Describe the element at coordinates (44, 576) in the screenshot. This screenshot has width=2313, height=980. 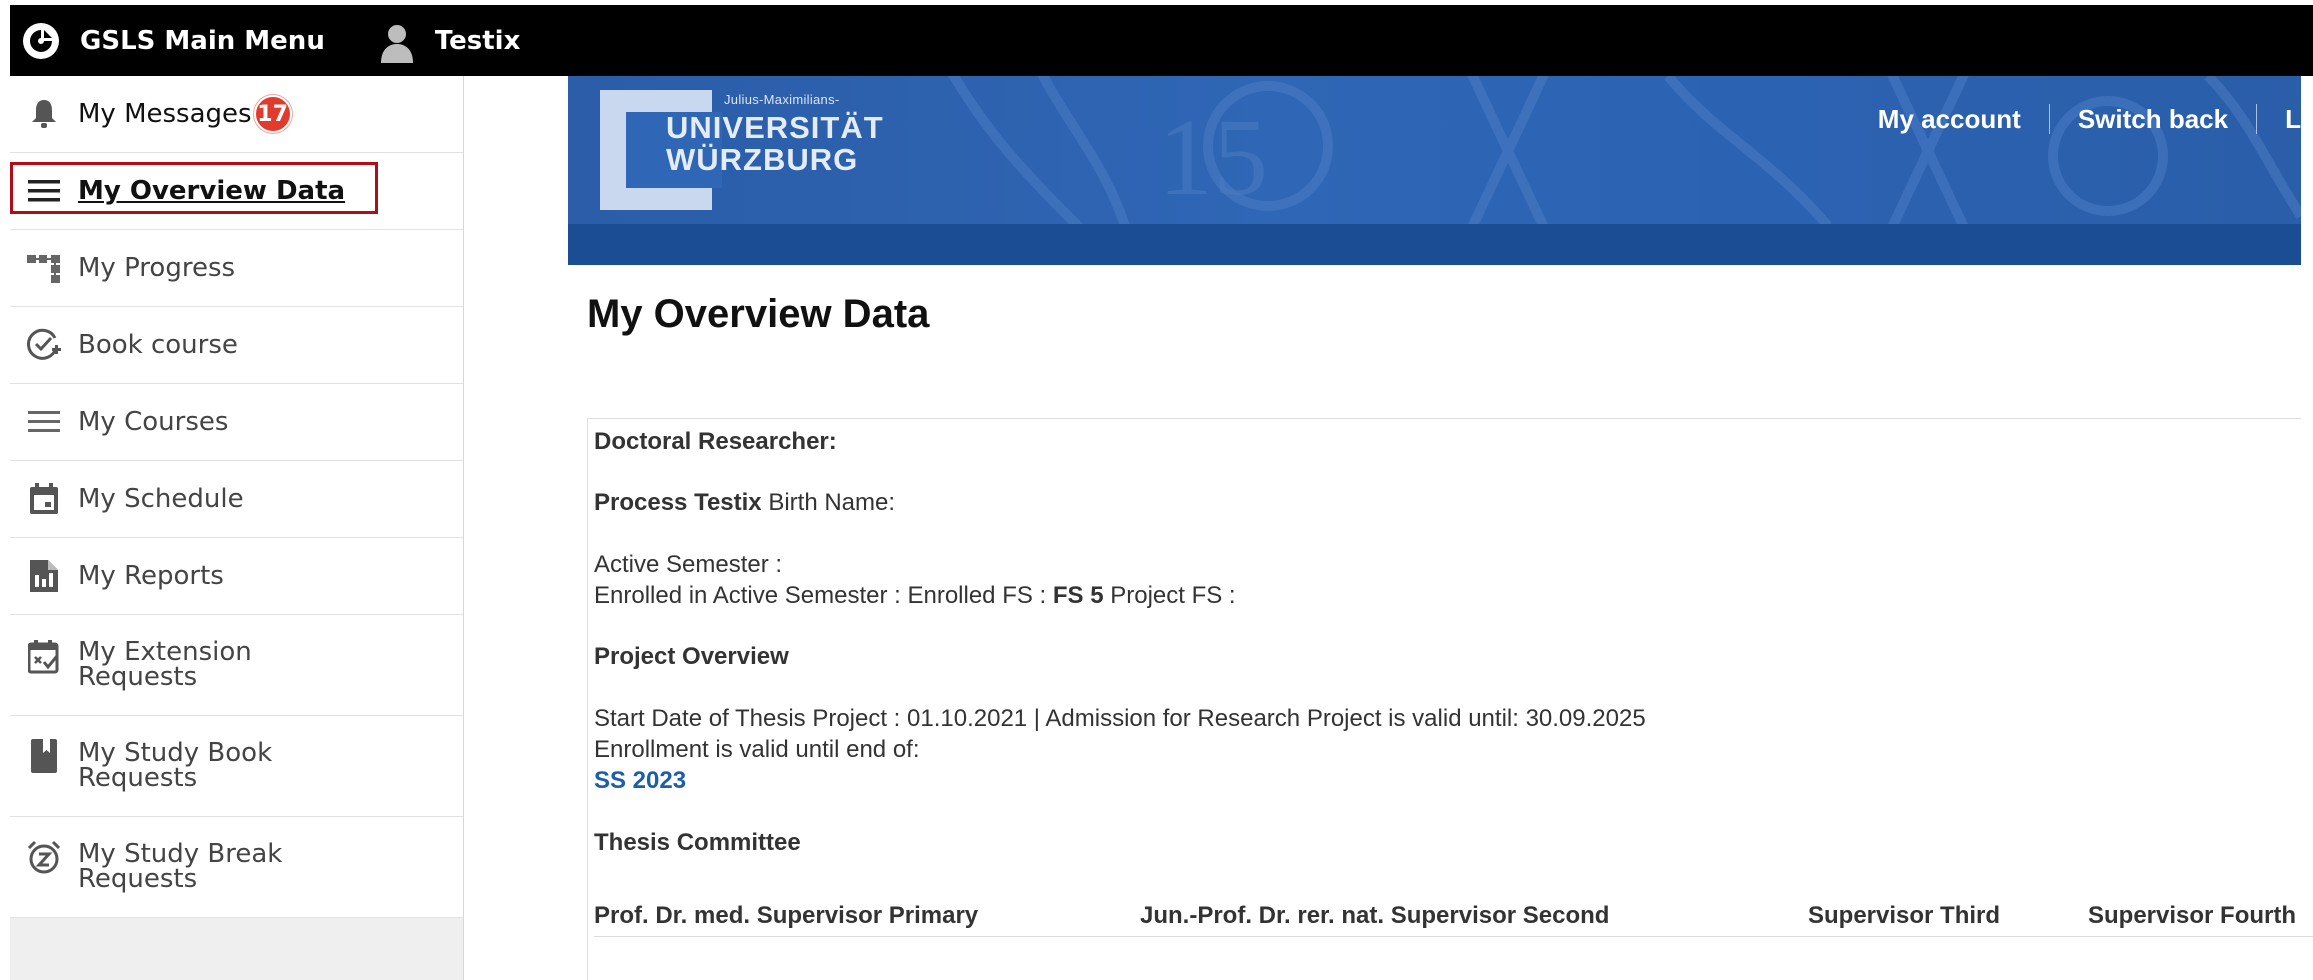
I see `report-icon` at that location.